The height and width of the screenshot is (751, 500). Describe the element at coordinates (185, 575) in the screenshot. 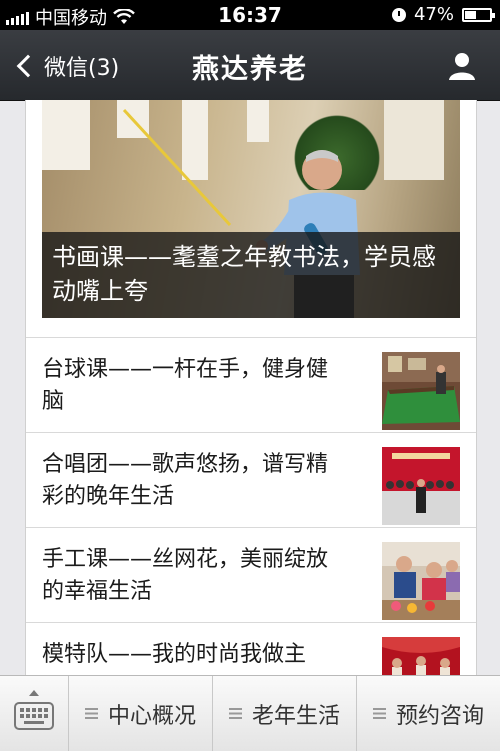

I see `list-item-title: 手工课——丝网花，美丽绽放的幸福生活` at that location.